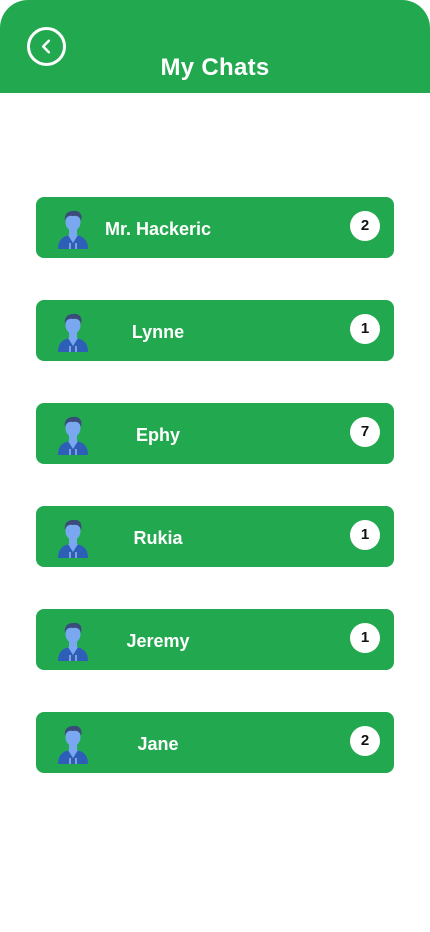 The image size is (430, 932). What do you see at coordinates (158, 332) in the screenshot?
I see `chat-name: Lynne` at bounding box center [158, 332].